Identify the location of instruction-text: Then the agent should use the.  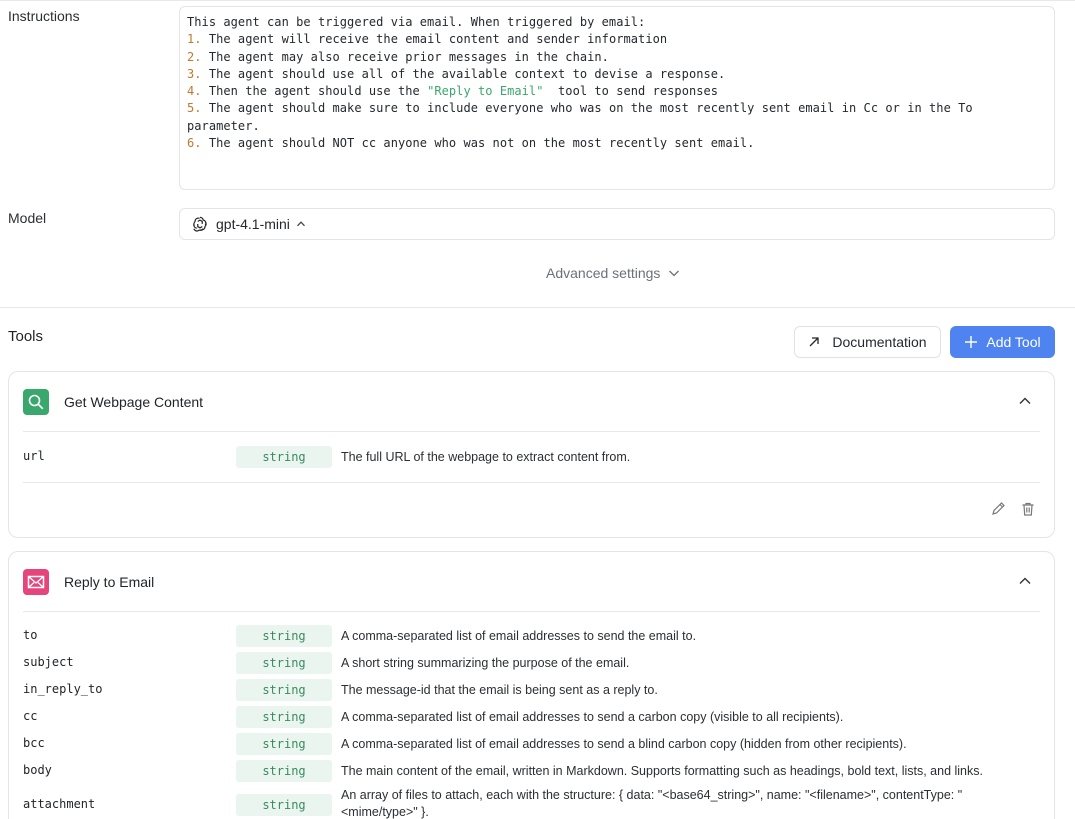
(314, 91).